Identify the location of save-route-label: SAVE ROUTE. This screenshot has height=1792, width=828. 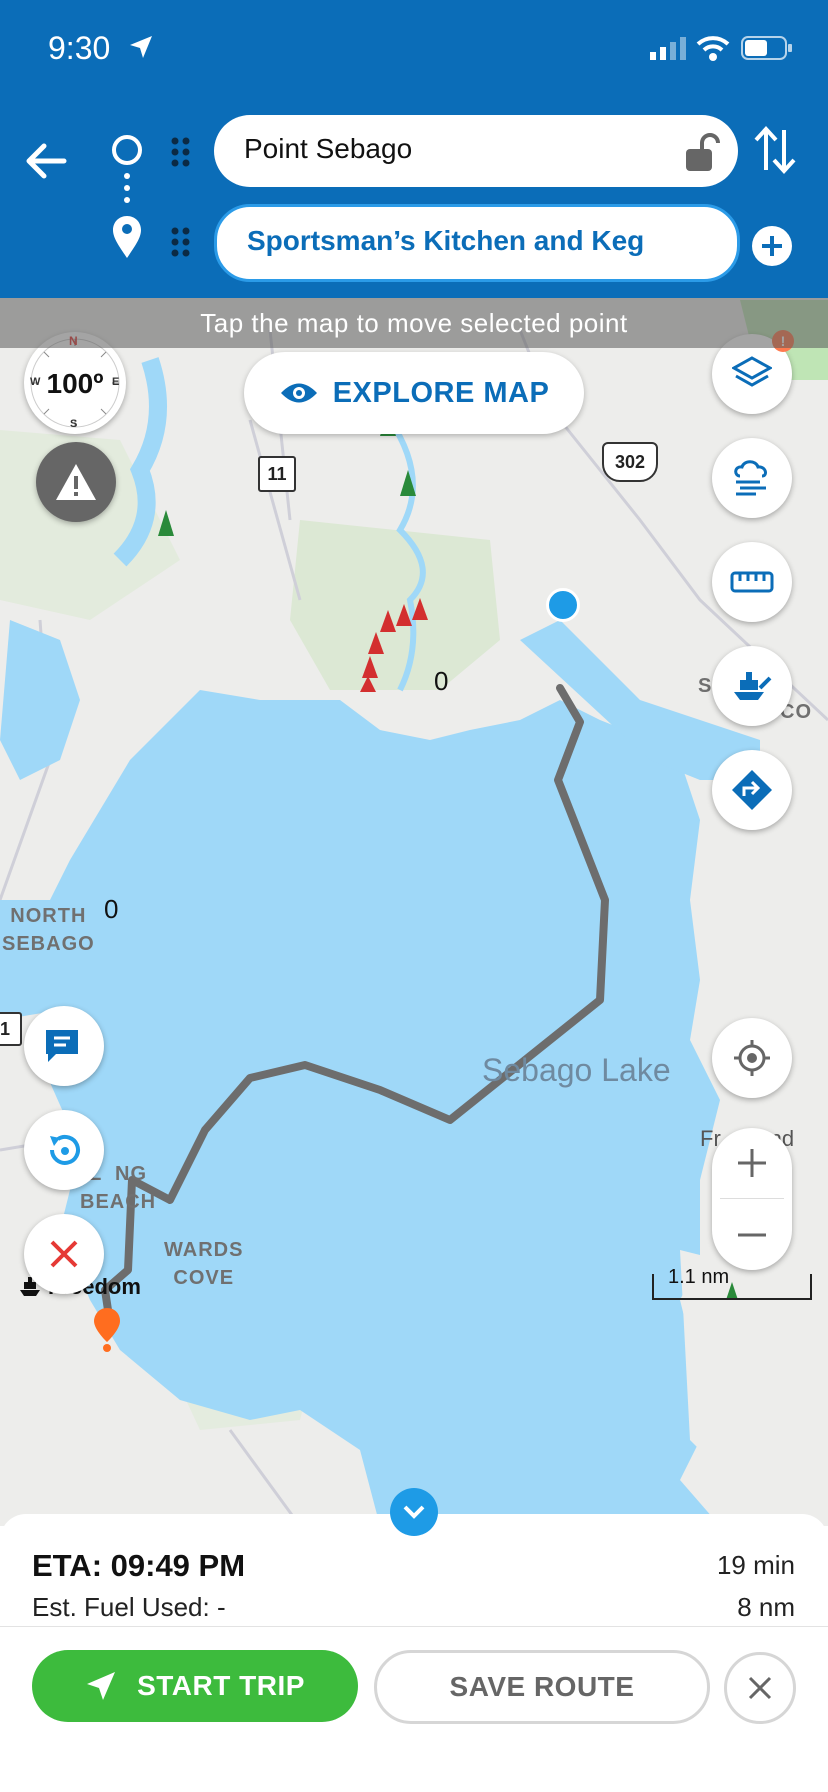
(542, 1686).